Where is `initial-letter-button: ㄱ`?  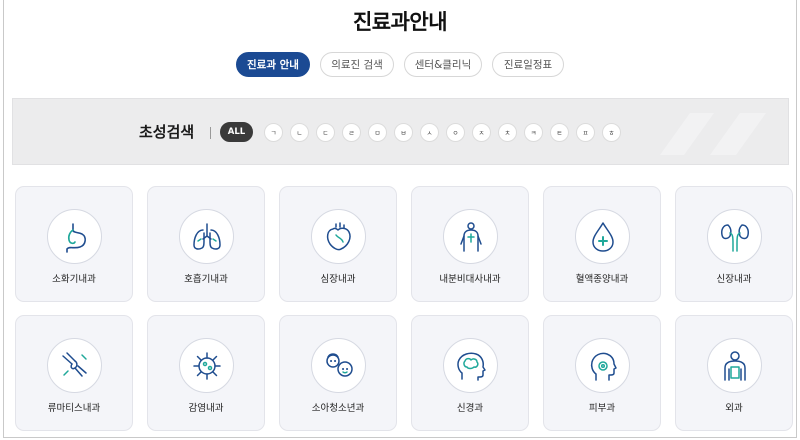
initial-letter-button: ㄱ is located at coordinates (273, 132).